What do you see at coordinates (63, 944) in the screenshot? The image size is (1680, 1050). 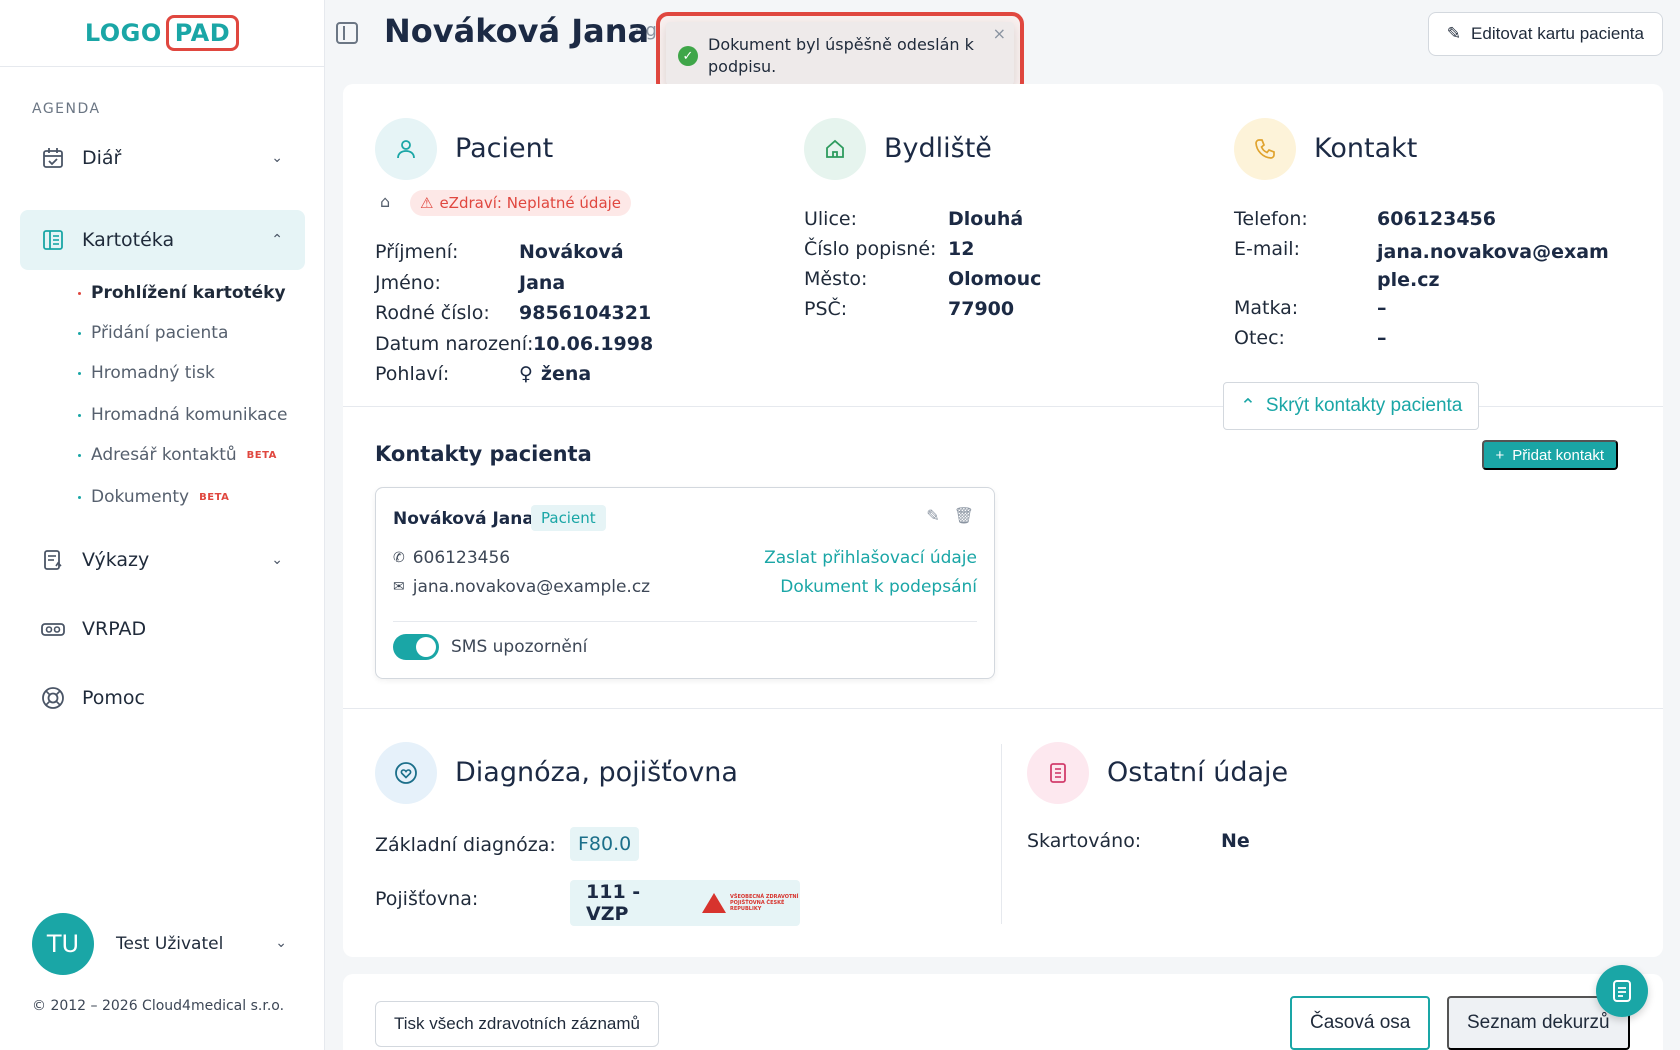 I see `avatar: TU` at bounding box center [63, 944].